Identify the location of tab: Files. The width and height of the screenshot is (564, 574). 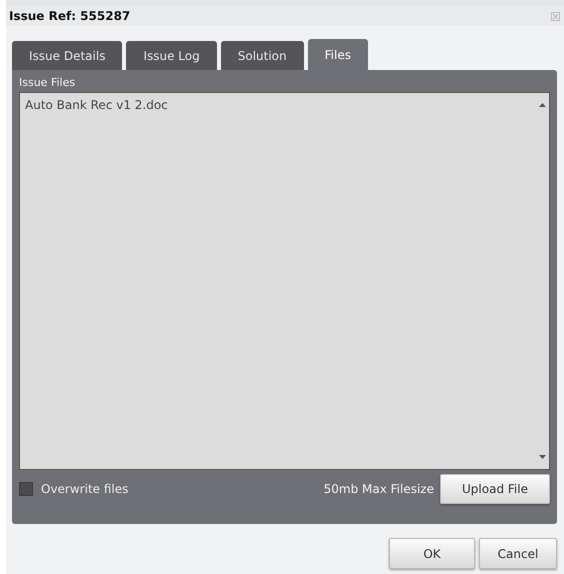
(338, 54).